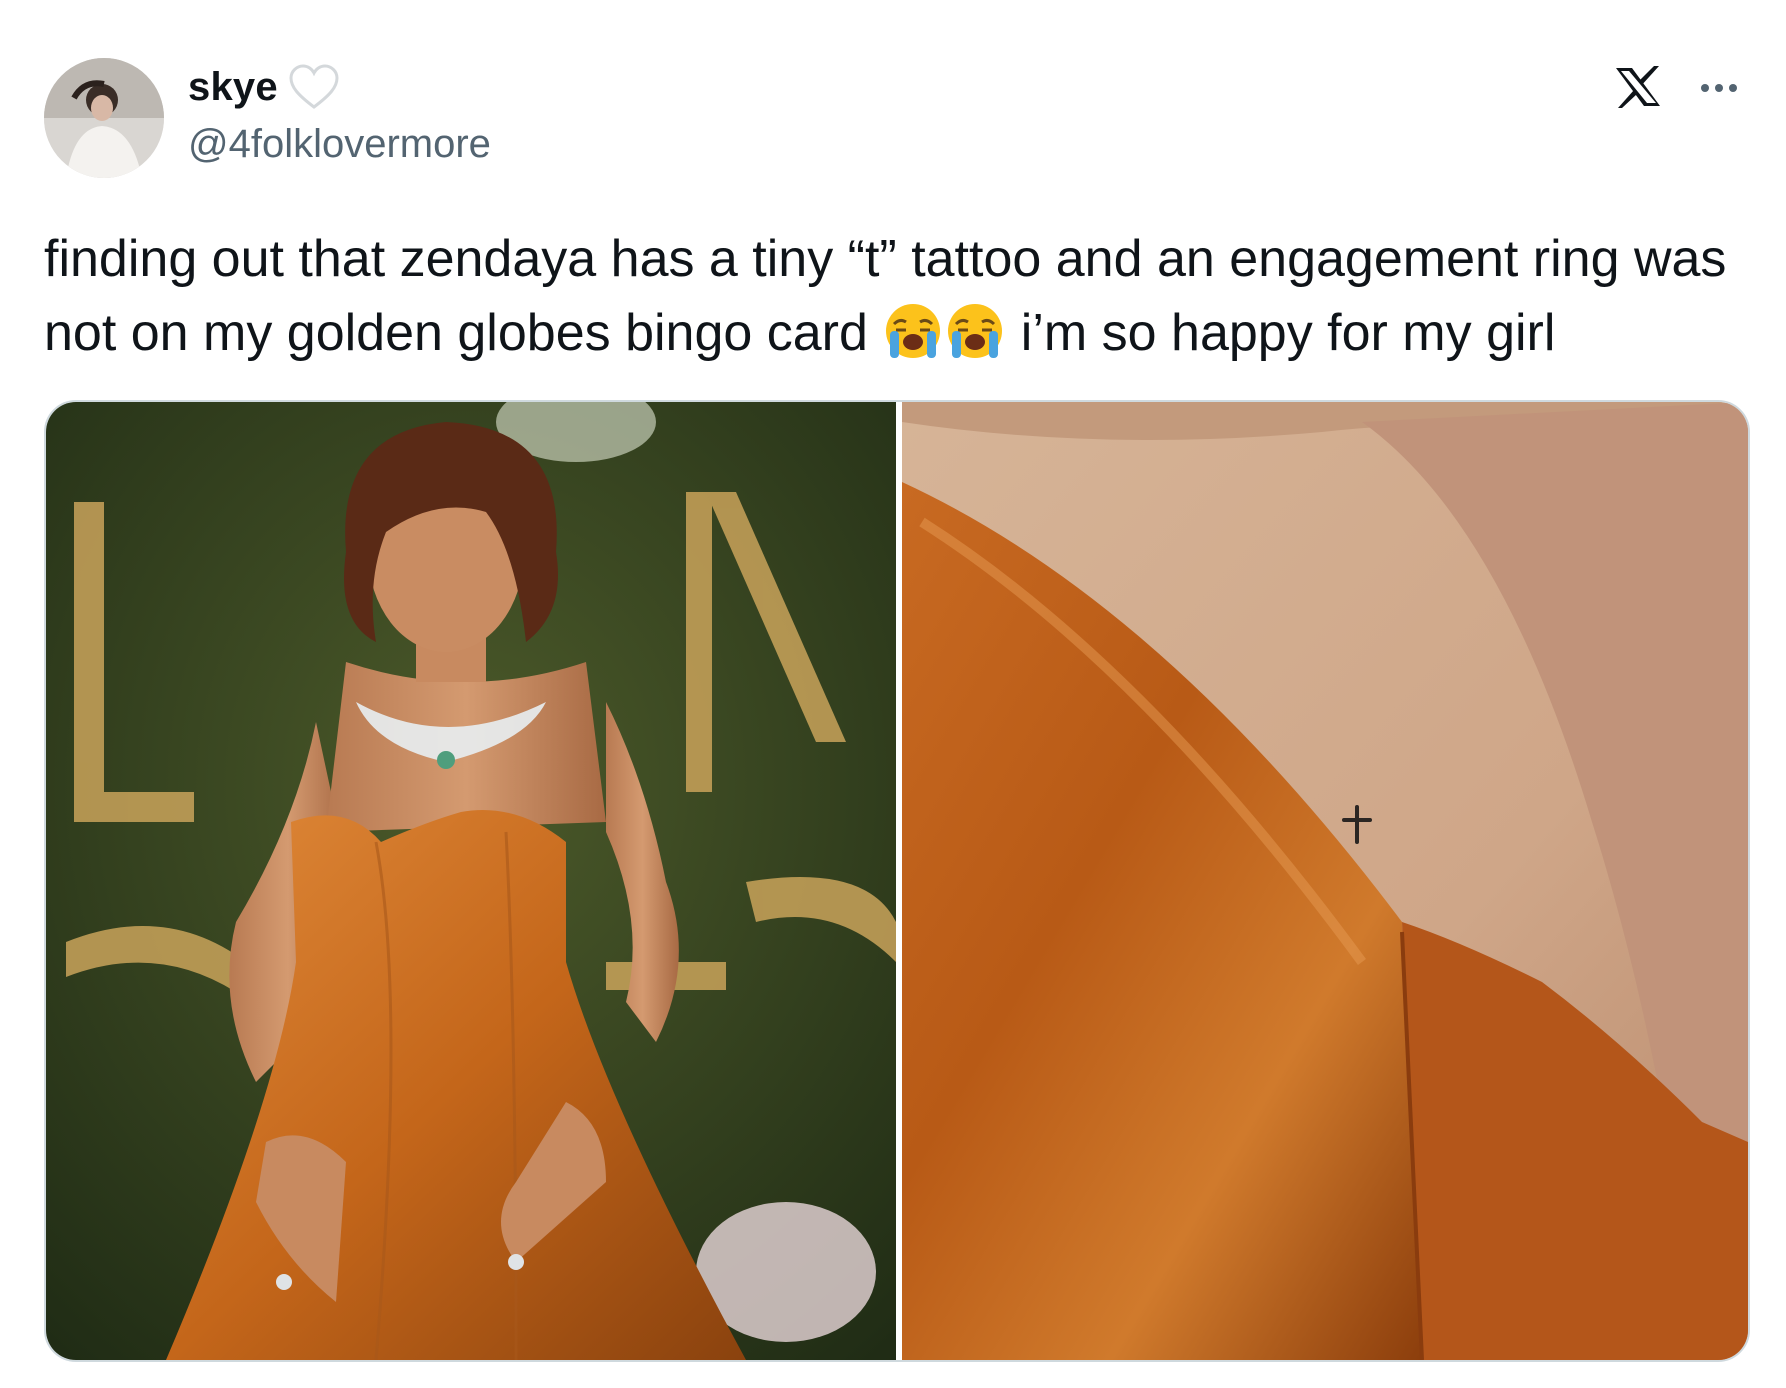 The image size is (1786, 1388). What do you see at coordinates (1719, 88) in the screenshot?
I see `more-dots-icon` at bounding box center [1719, 88].